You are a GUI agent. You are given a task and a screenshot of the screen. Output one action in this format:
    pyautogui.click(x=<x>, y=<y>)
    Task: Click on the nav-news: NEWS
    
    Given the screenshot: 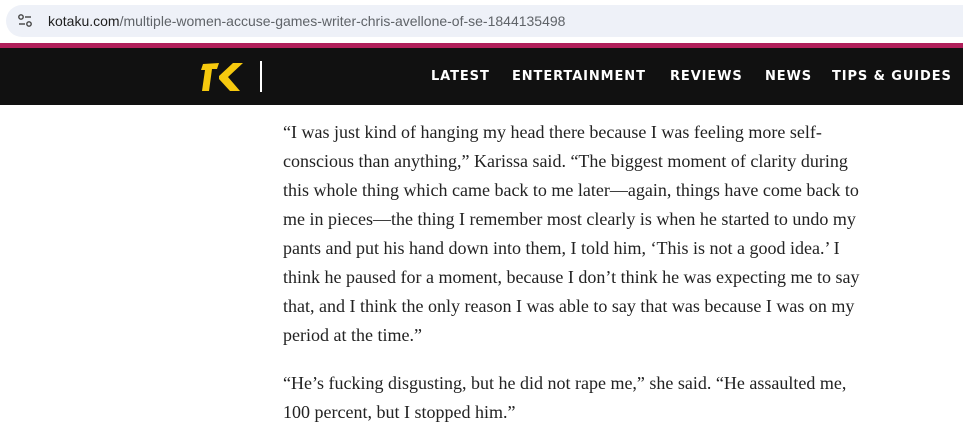 What is the action you would take?
    pyautogui.click(x=798, y=77)
    